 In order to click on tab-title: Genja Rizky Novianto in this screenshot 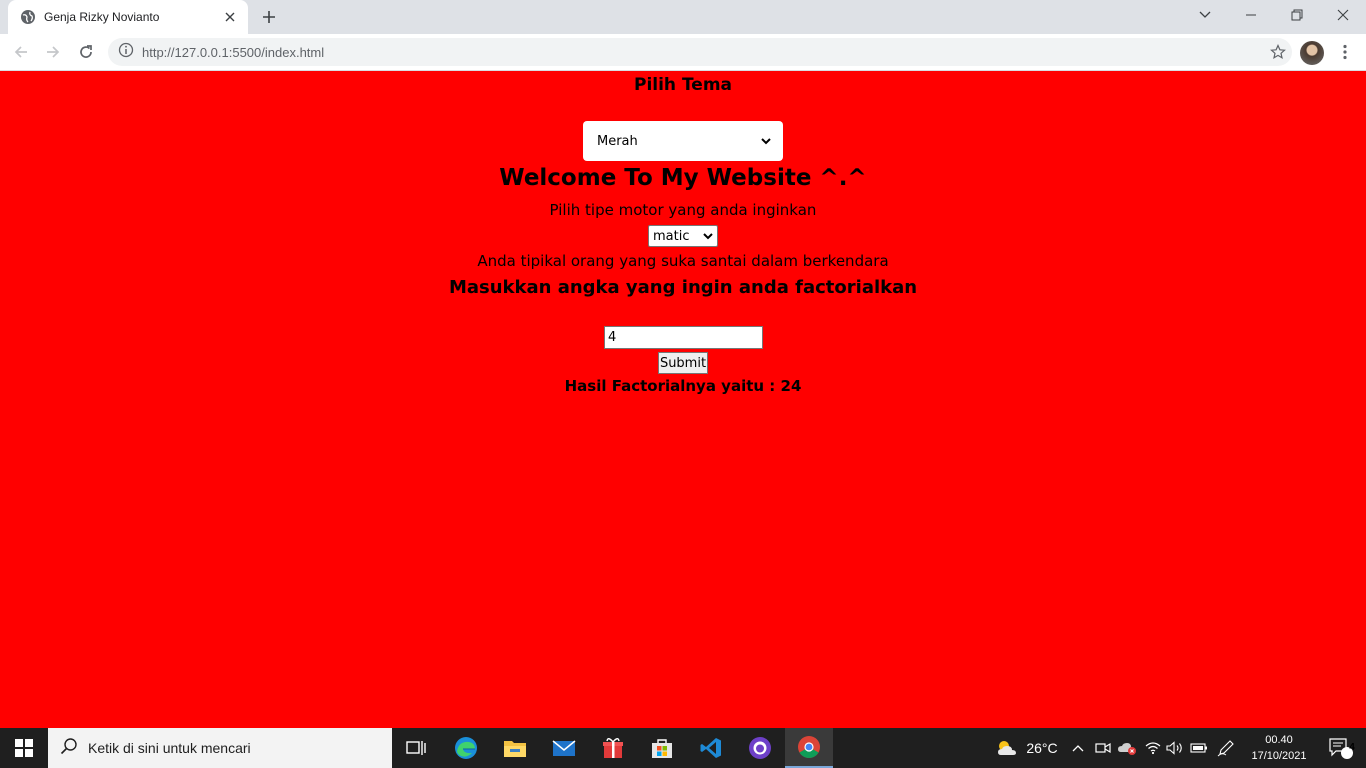, I will do `click(102, 17)`.